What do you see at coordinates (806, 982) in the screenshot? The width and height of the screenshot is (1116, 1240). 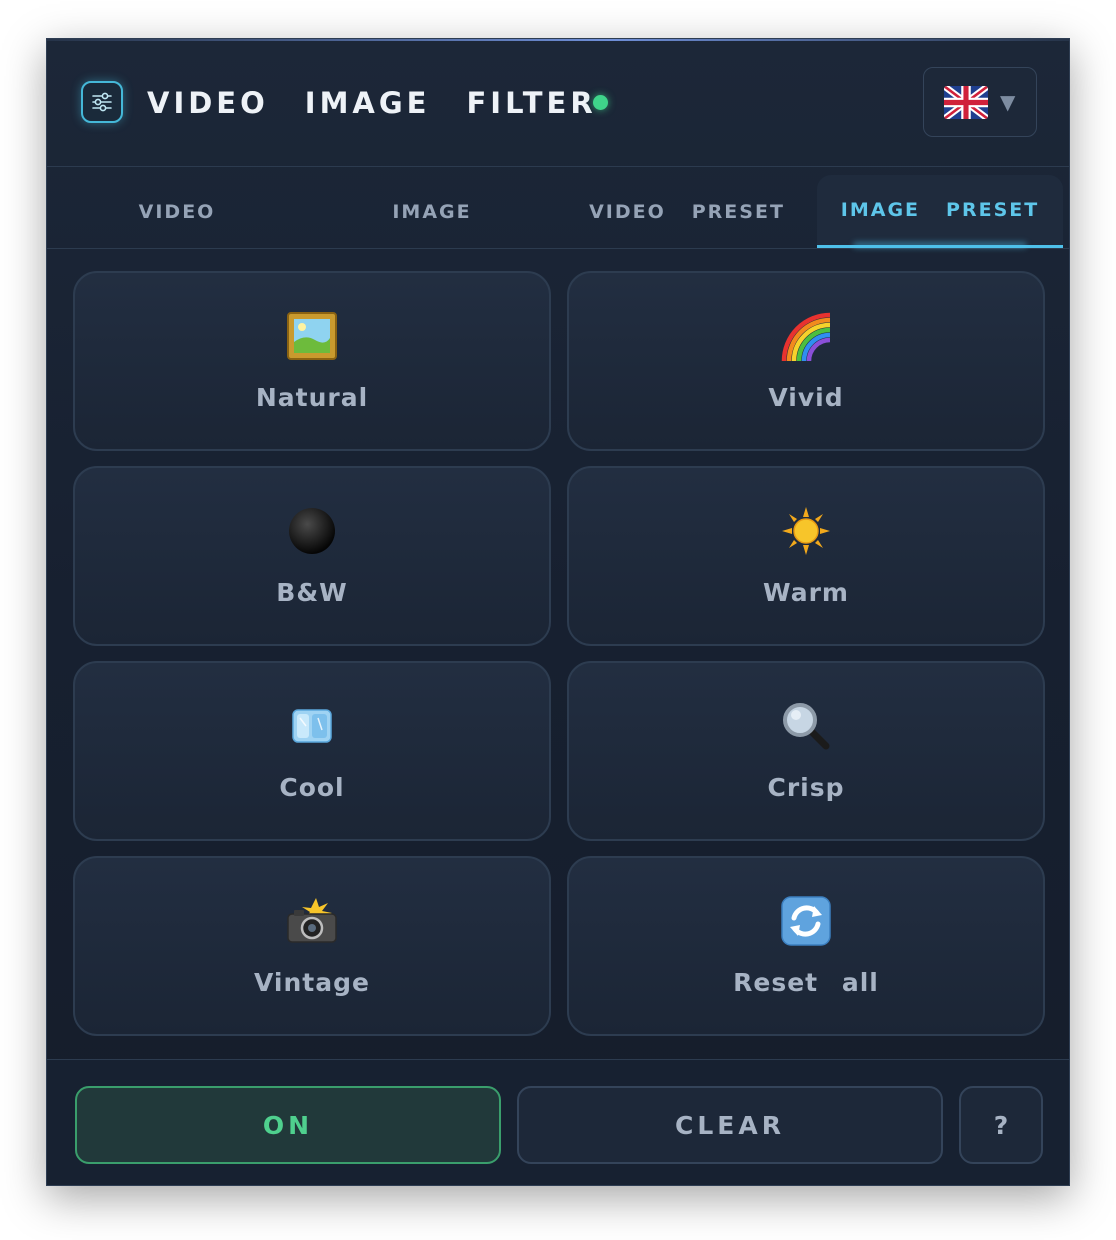 I see `preset-label: Reset all` at bounding box center [806, 982].